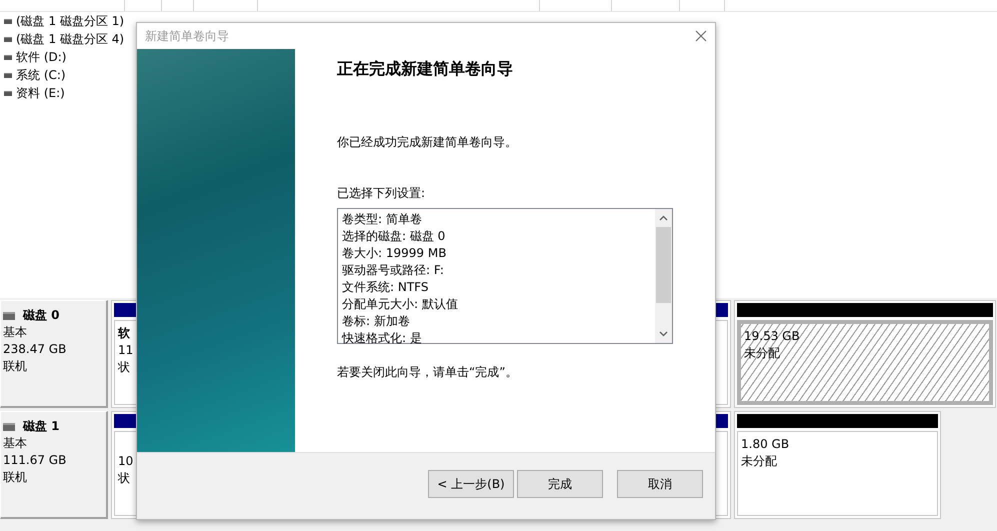 The width and height of the screenshot is (997, 531). I want to click on settings-item: 卷类型: 简单卷, so click(382, 219).